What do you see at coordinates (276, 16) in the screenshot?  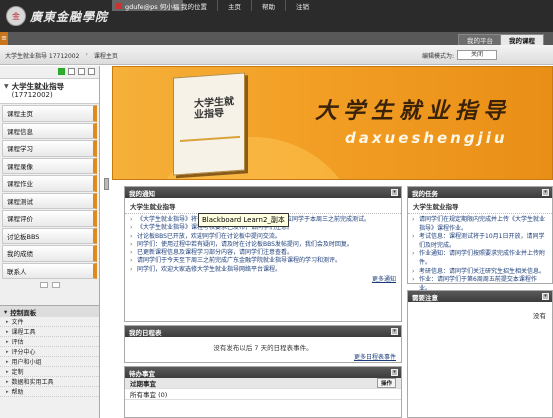 I see `app-header: 金 廣東金融學院 gdufe@ps 何小福 我的位置 主页 帮助 注销` at bounding box center [276, 16].